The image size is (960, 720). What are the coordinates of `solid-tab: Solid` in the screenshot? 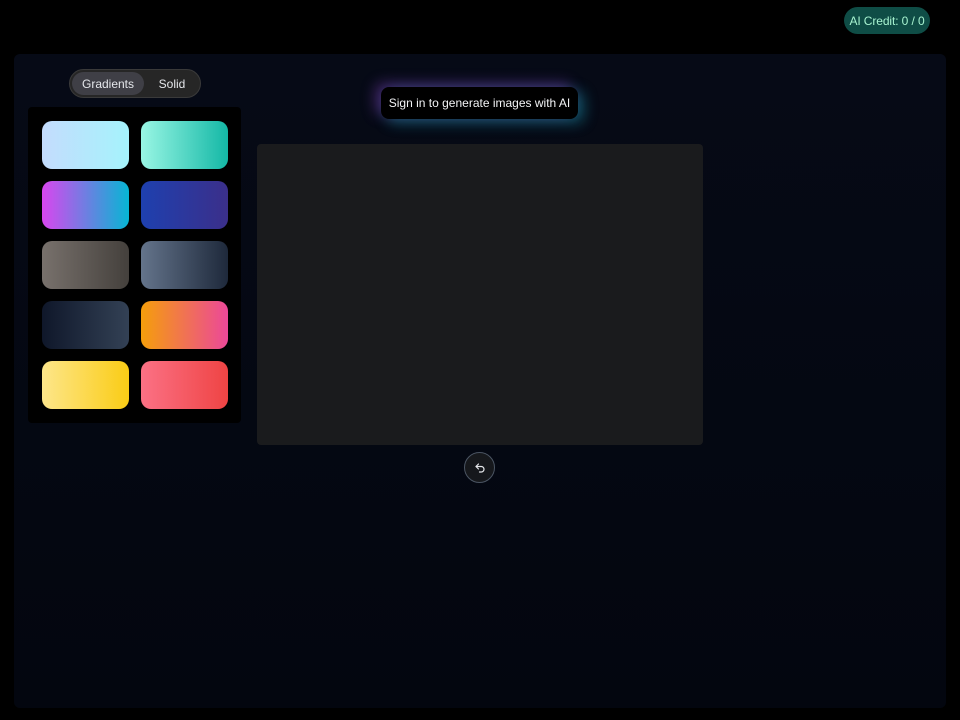 It's located at (172, 83).